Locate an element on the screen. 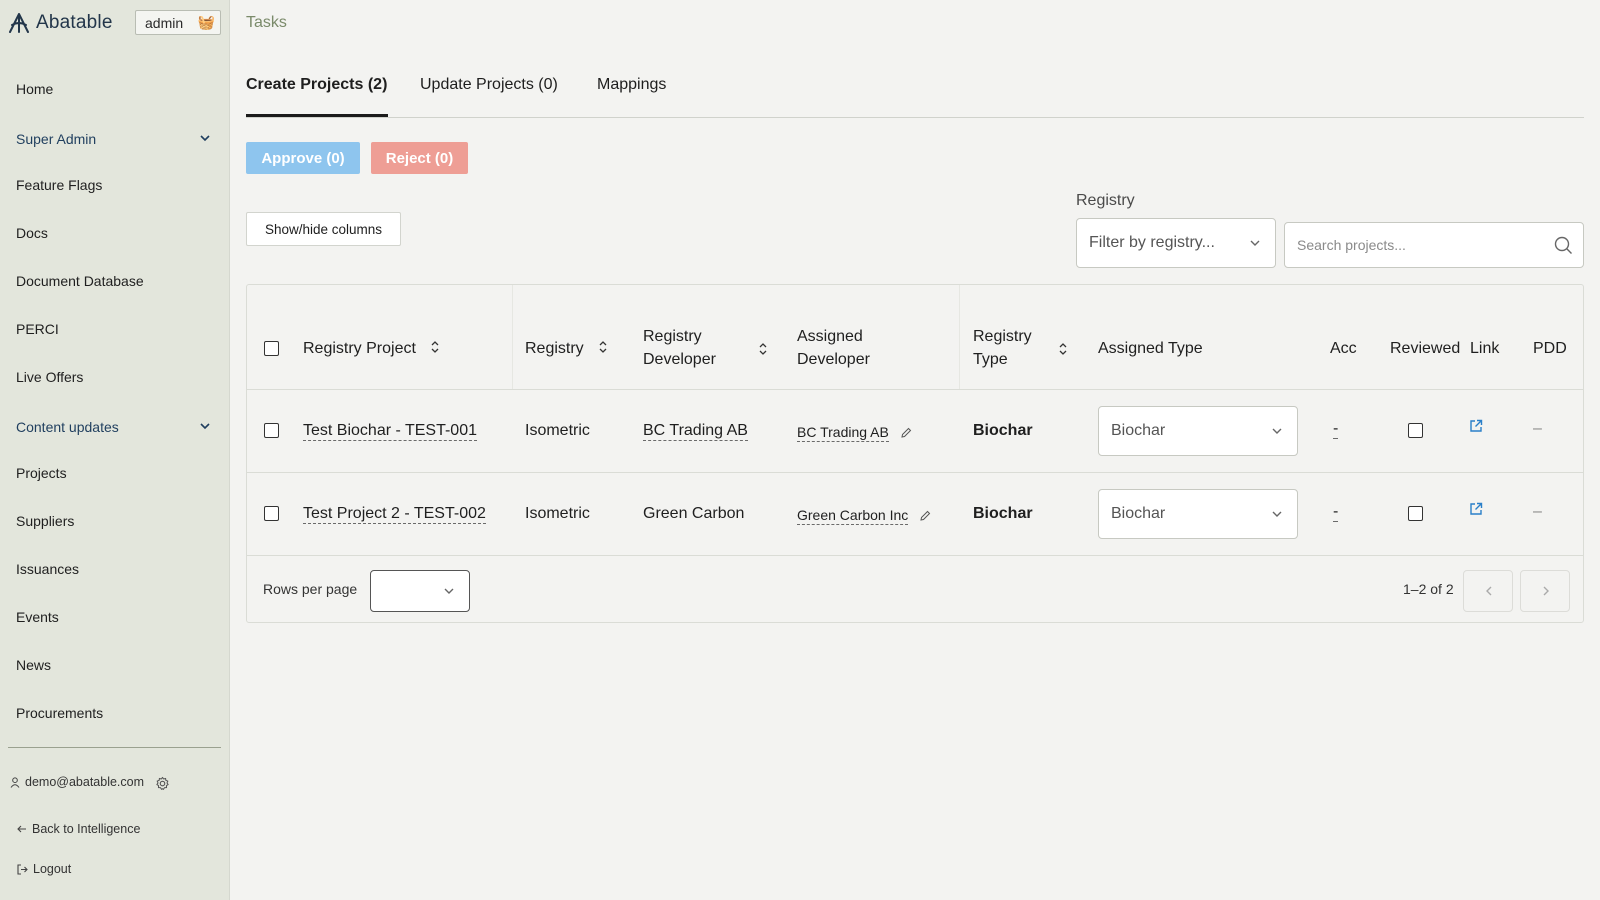 The image size is (1600, 900). registry-project-link: Test Project 2 - TEST-002 is located at coordinates (394, 514).